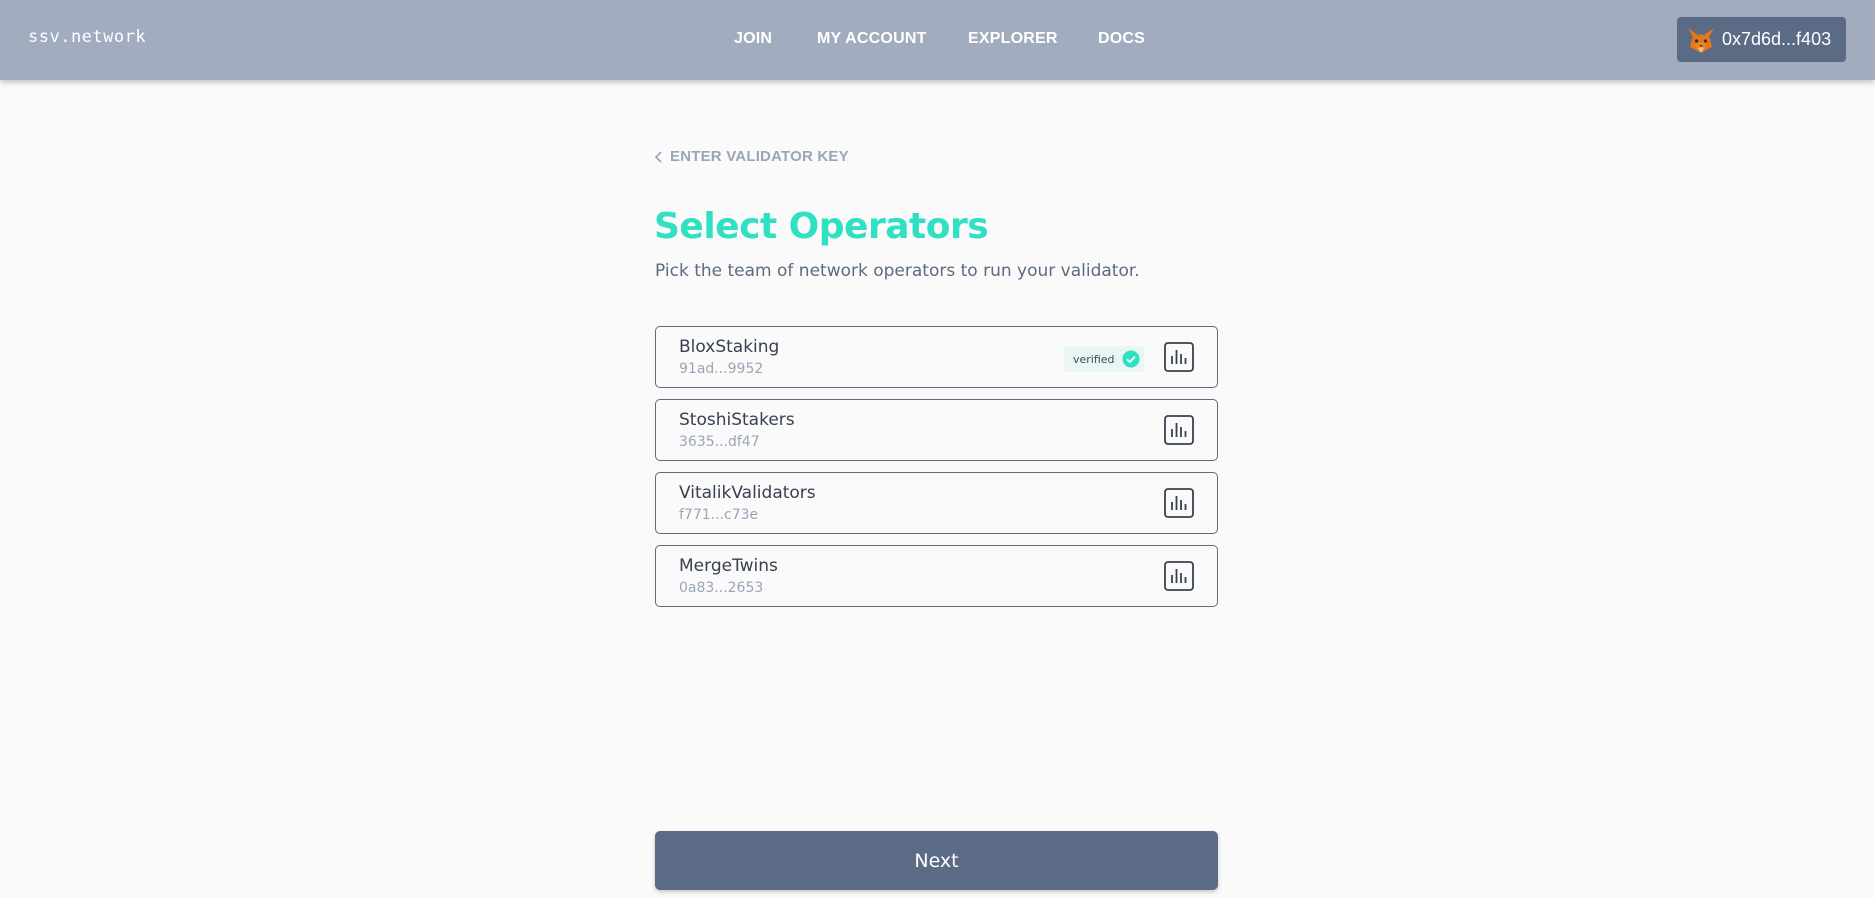 This screenshot has height=898, width=1875. I want to click on operator-card: BloxStaking 91ad...9952 verified, so click(936, 357).